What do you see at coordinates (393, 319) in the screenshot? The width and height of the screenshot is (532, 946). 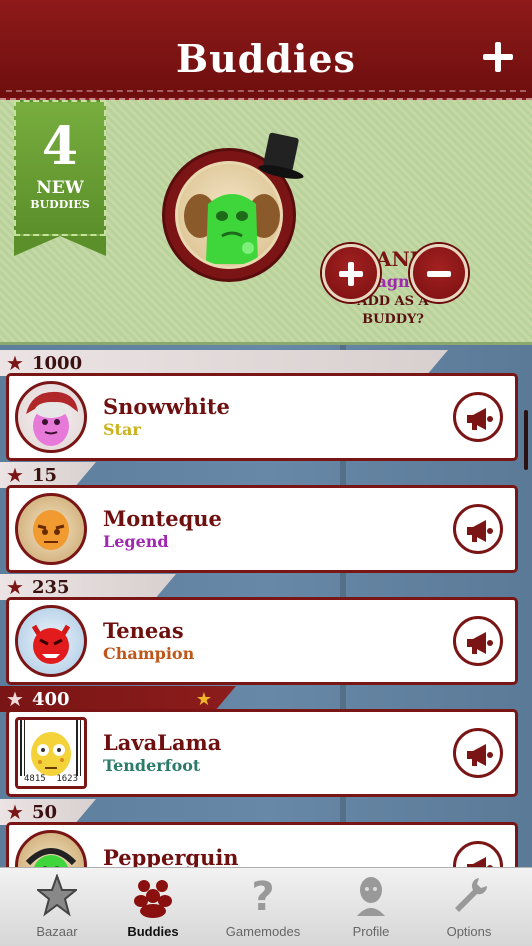 I see `add-buddy-question-line2: BUDDY?` at bounding box center [393, 319].